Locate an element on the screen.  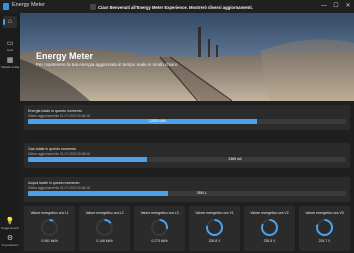
sidebar-item-home: ⌂ is located at coordinates (10, 22).